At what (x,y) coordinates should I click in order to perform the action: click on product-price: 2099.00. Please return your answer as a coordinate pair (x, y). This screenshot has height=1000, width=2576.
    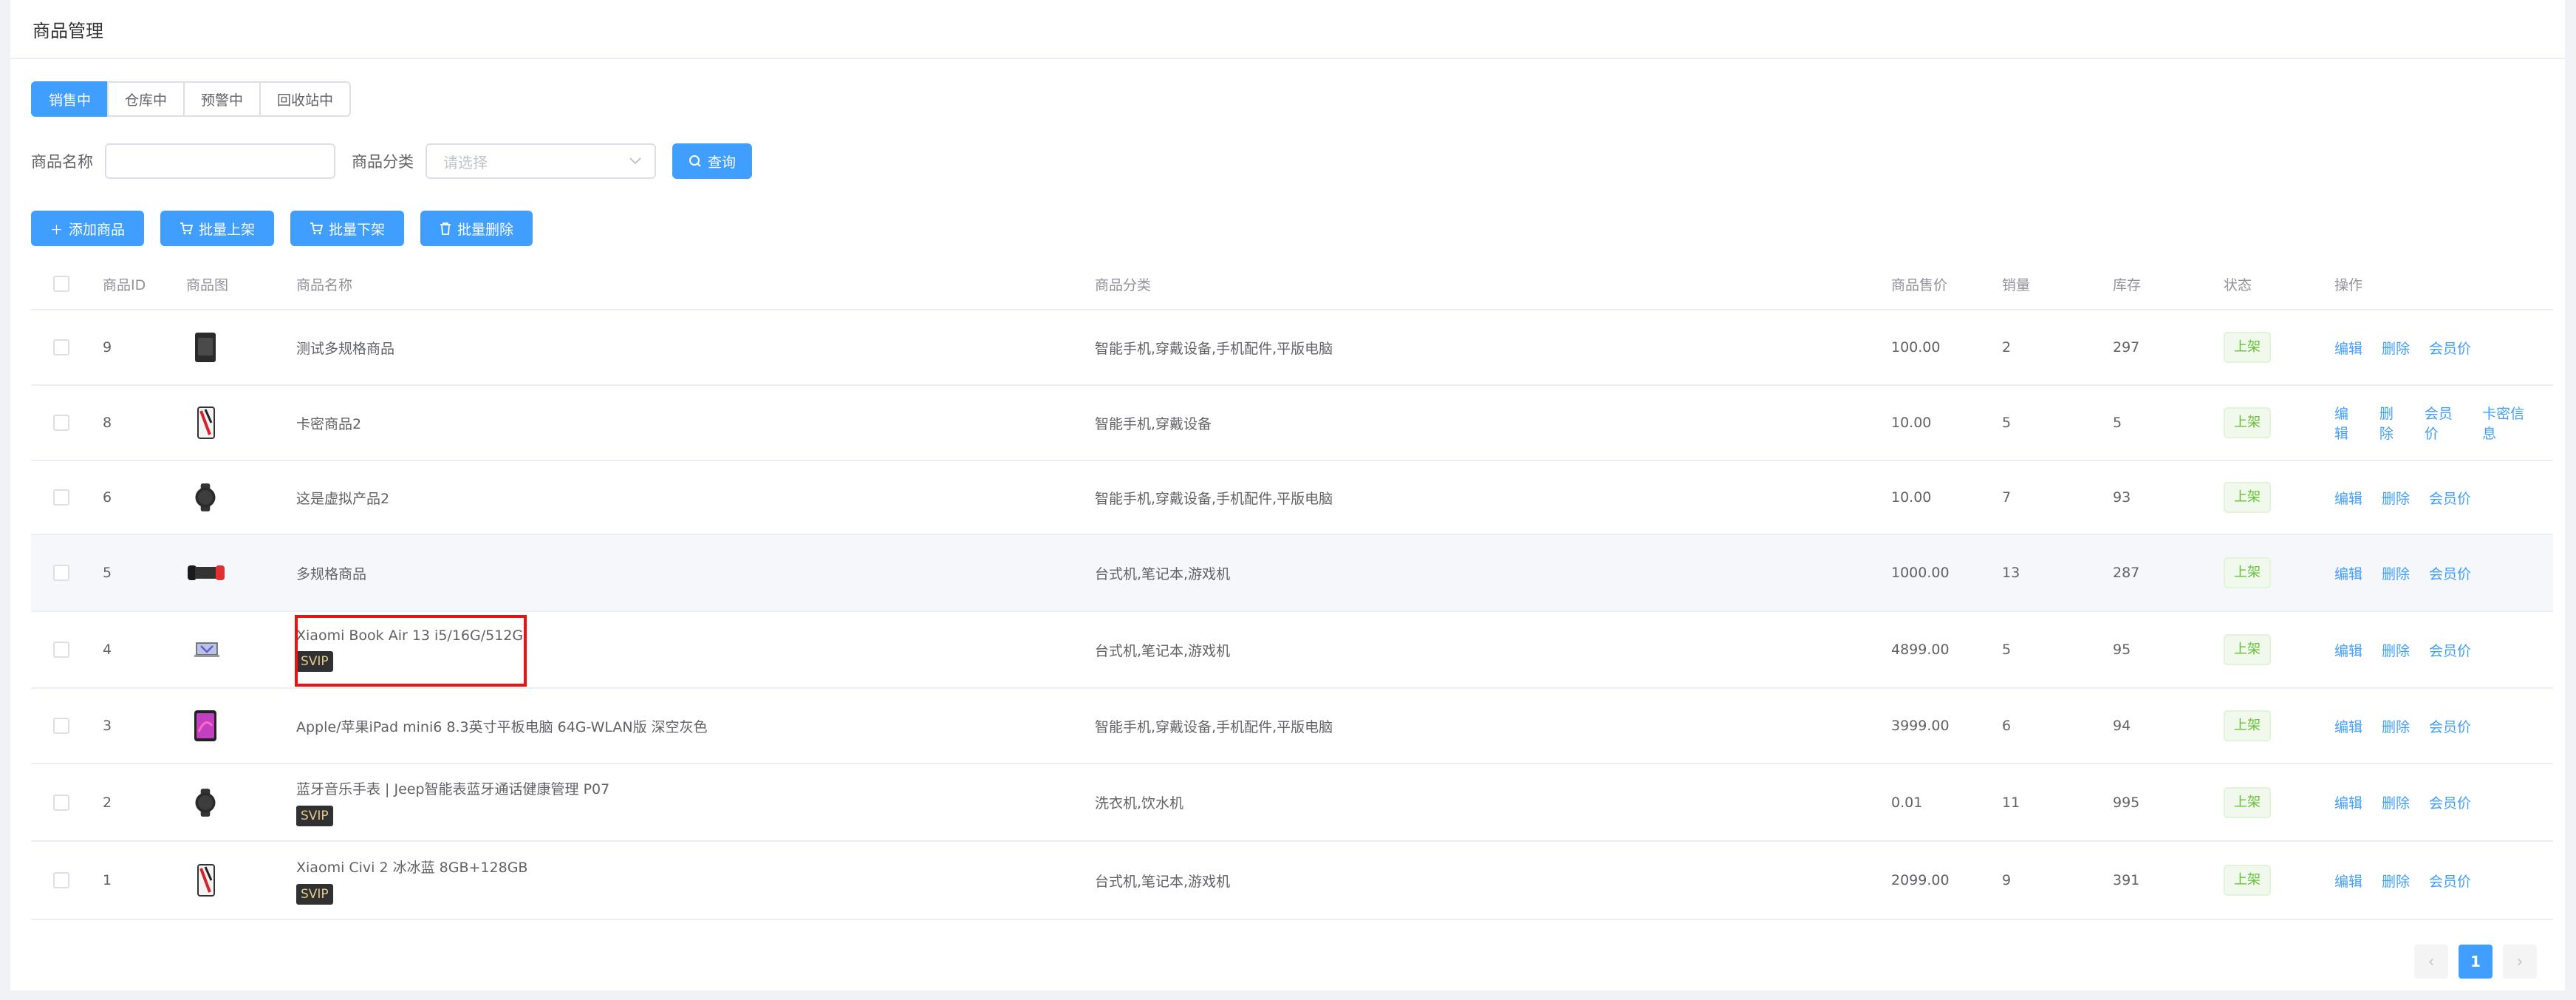
    Looking at the image, I should click on (1921, 880).